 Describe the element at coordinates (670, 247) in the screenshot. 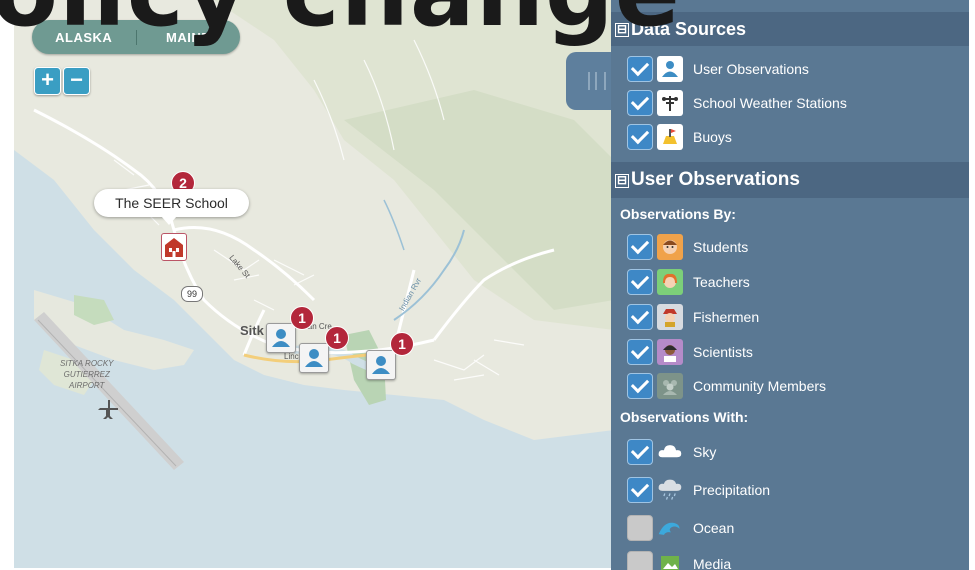

I see `student-icon` at that location.